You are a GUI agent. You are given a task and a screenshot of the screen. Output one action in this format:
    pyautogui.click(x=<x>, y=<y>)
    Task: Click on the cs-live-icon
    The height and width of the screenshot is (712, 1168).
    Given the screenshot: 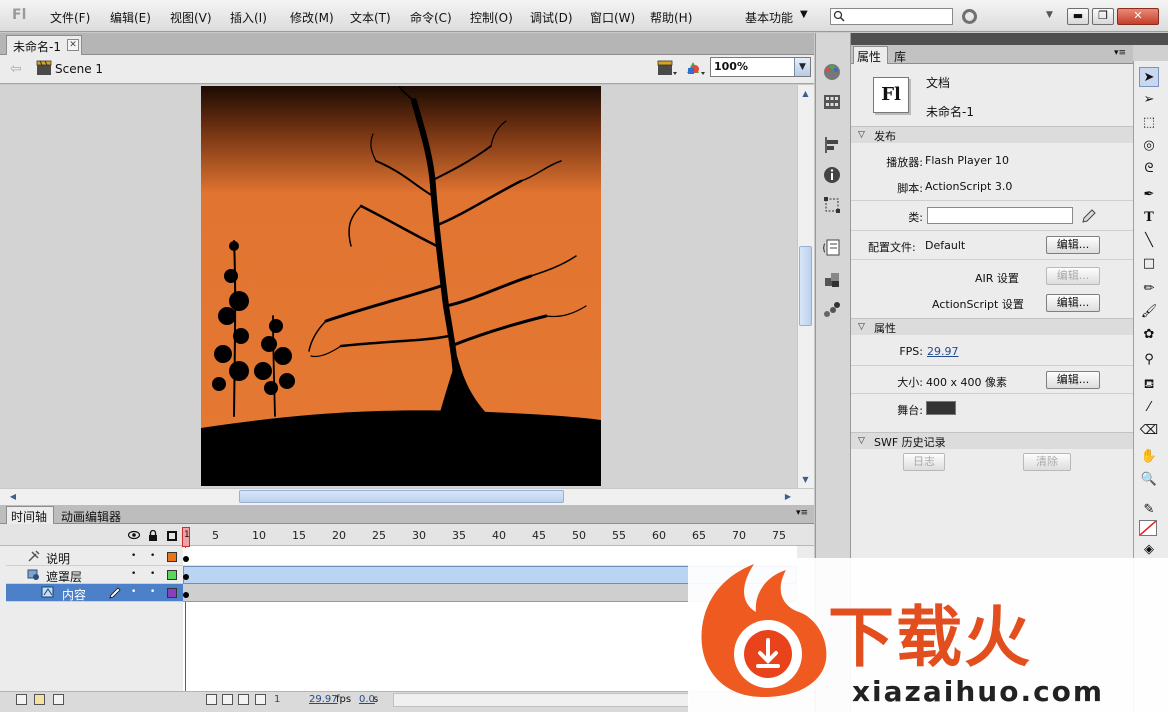 What is the action you would take?
    pyautogui.click(x=969, y=16)
    